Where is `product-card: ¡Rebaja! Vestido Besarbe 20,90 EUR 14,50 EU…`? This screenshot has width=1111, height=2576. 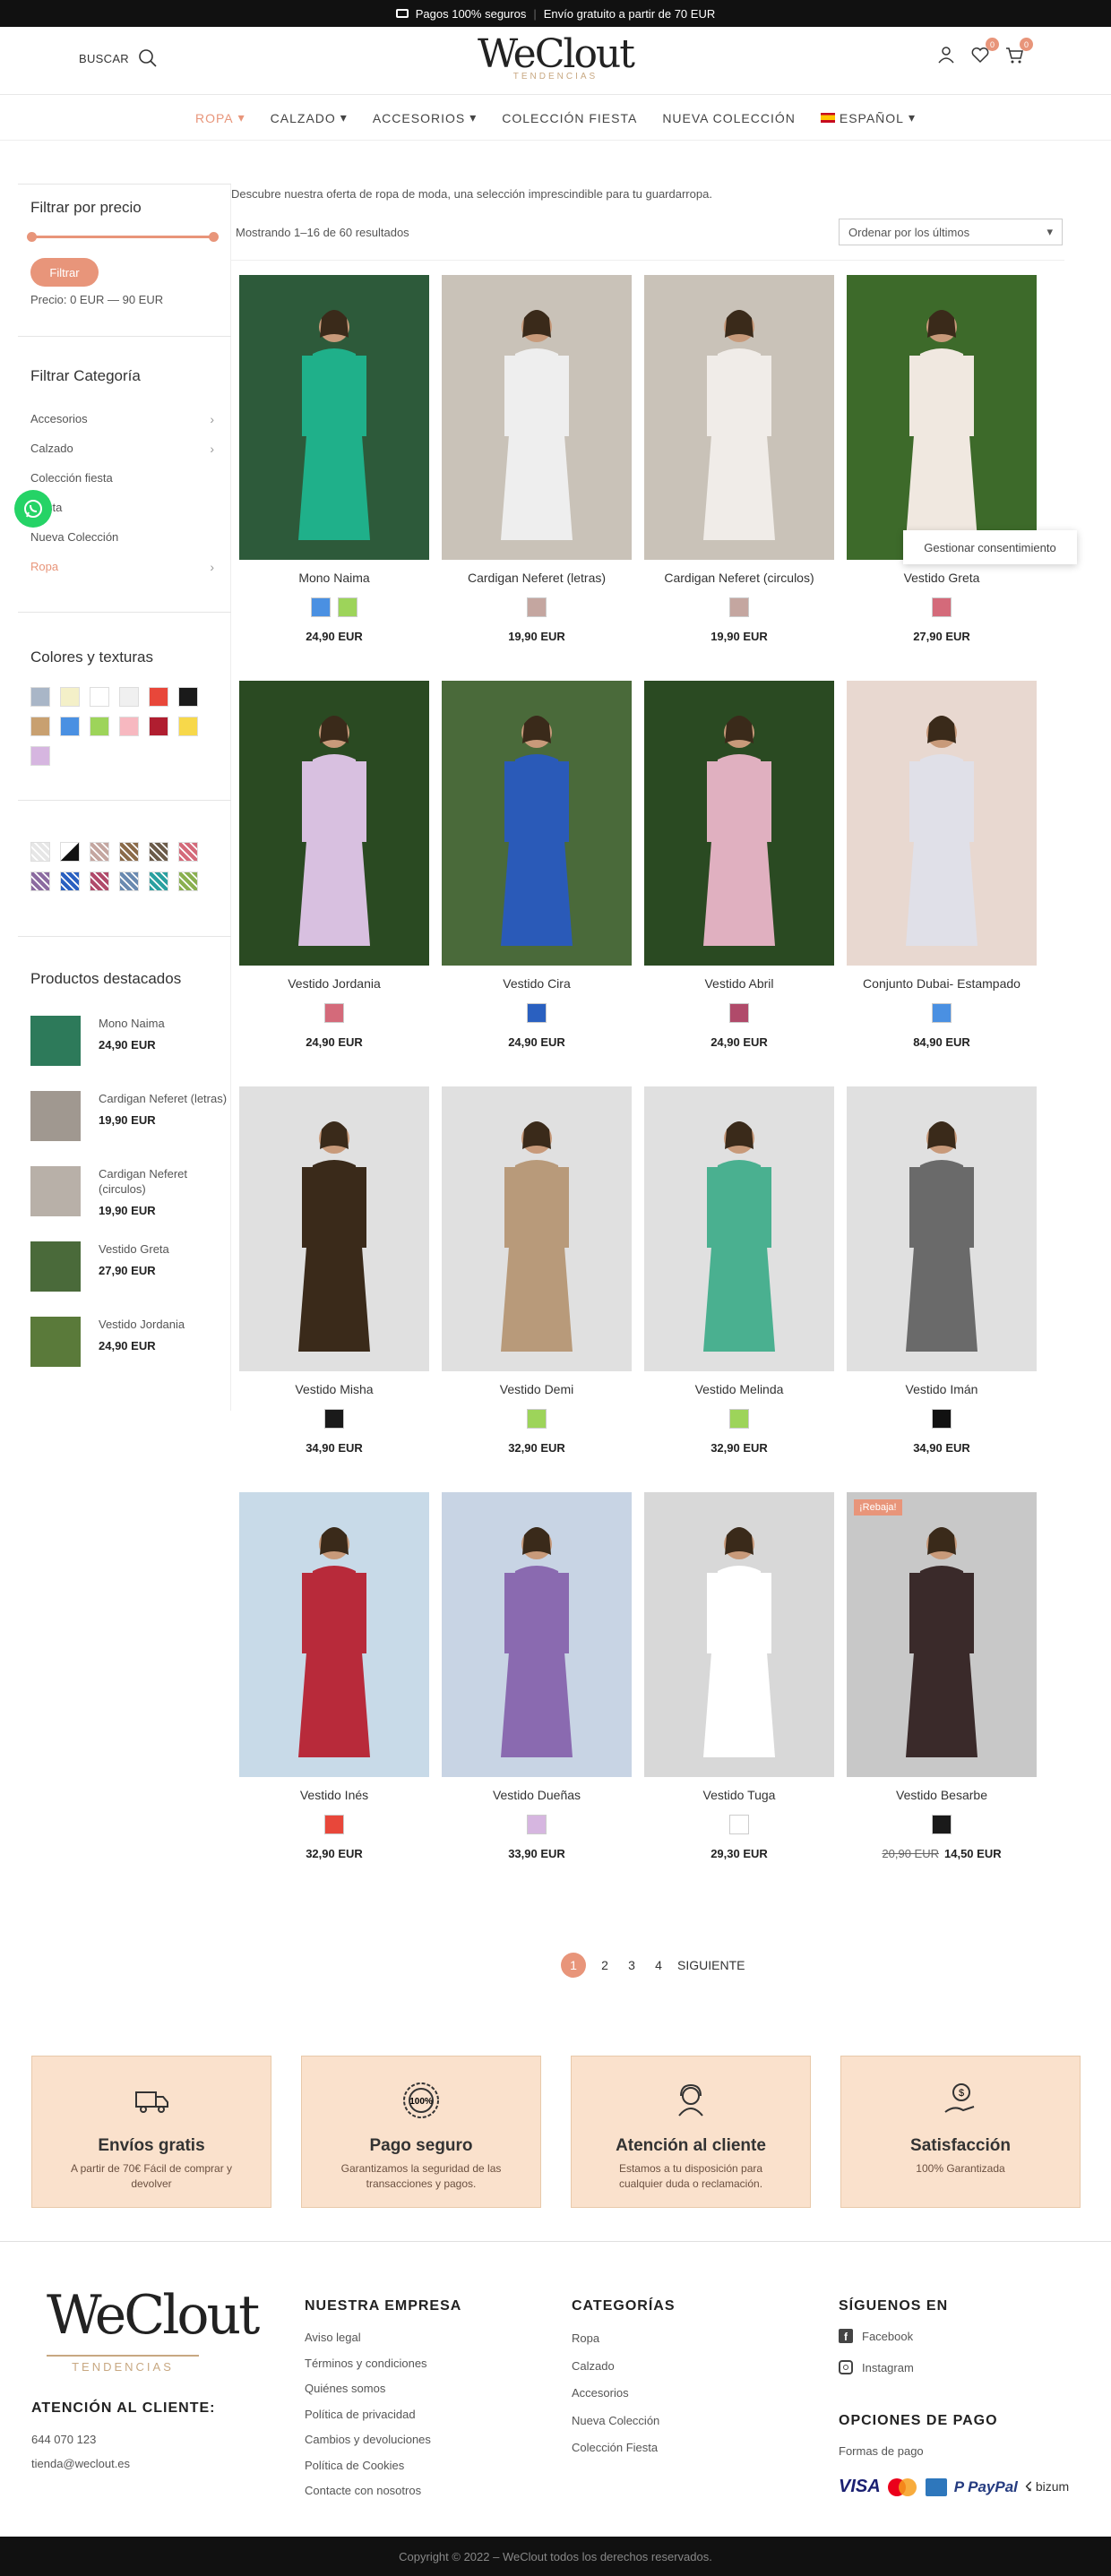
product-card: ¡Rebaja! Vestido Besarbe 20,90 EUR 14,50 EU… is located at coordinates (942, 1676).